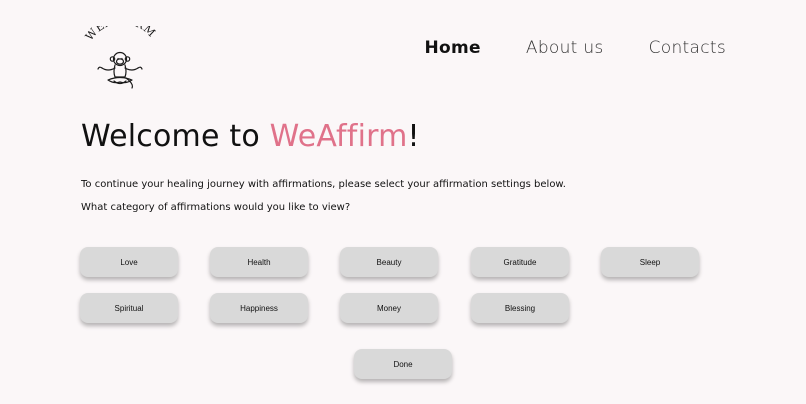  I want to click on category-health-button: Health, so click(259, 262).